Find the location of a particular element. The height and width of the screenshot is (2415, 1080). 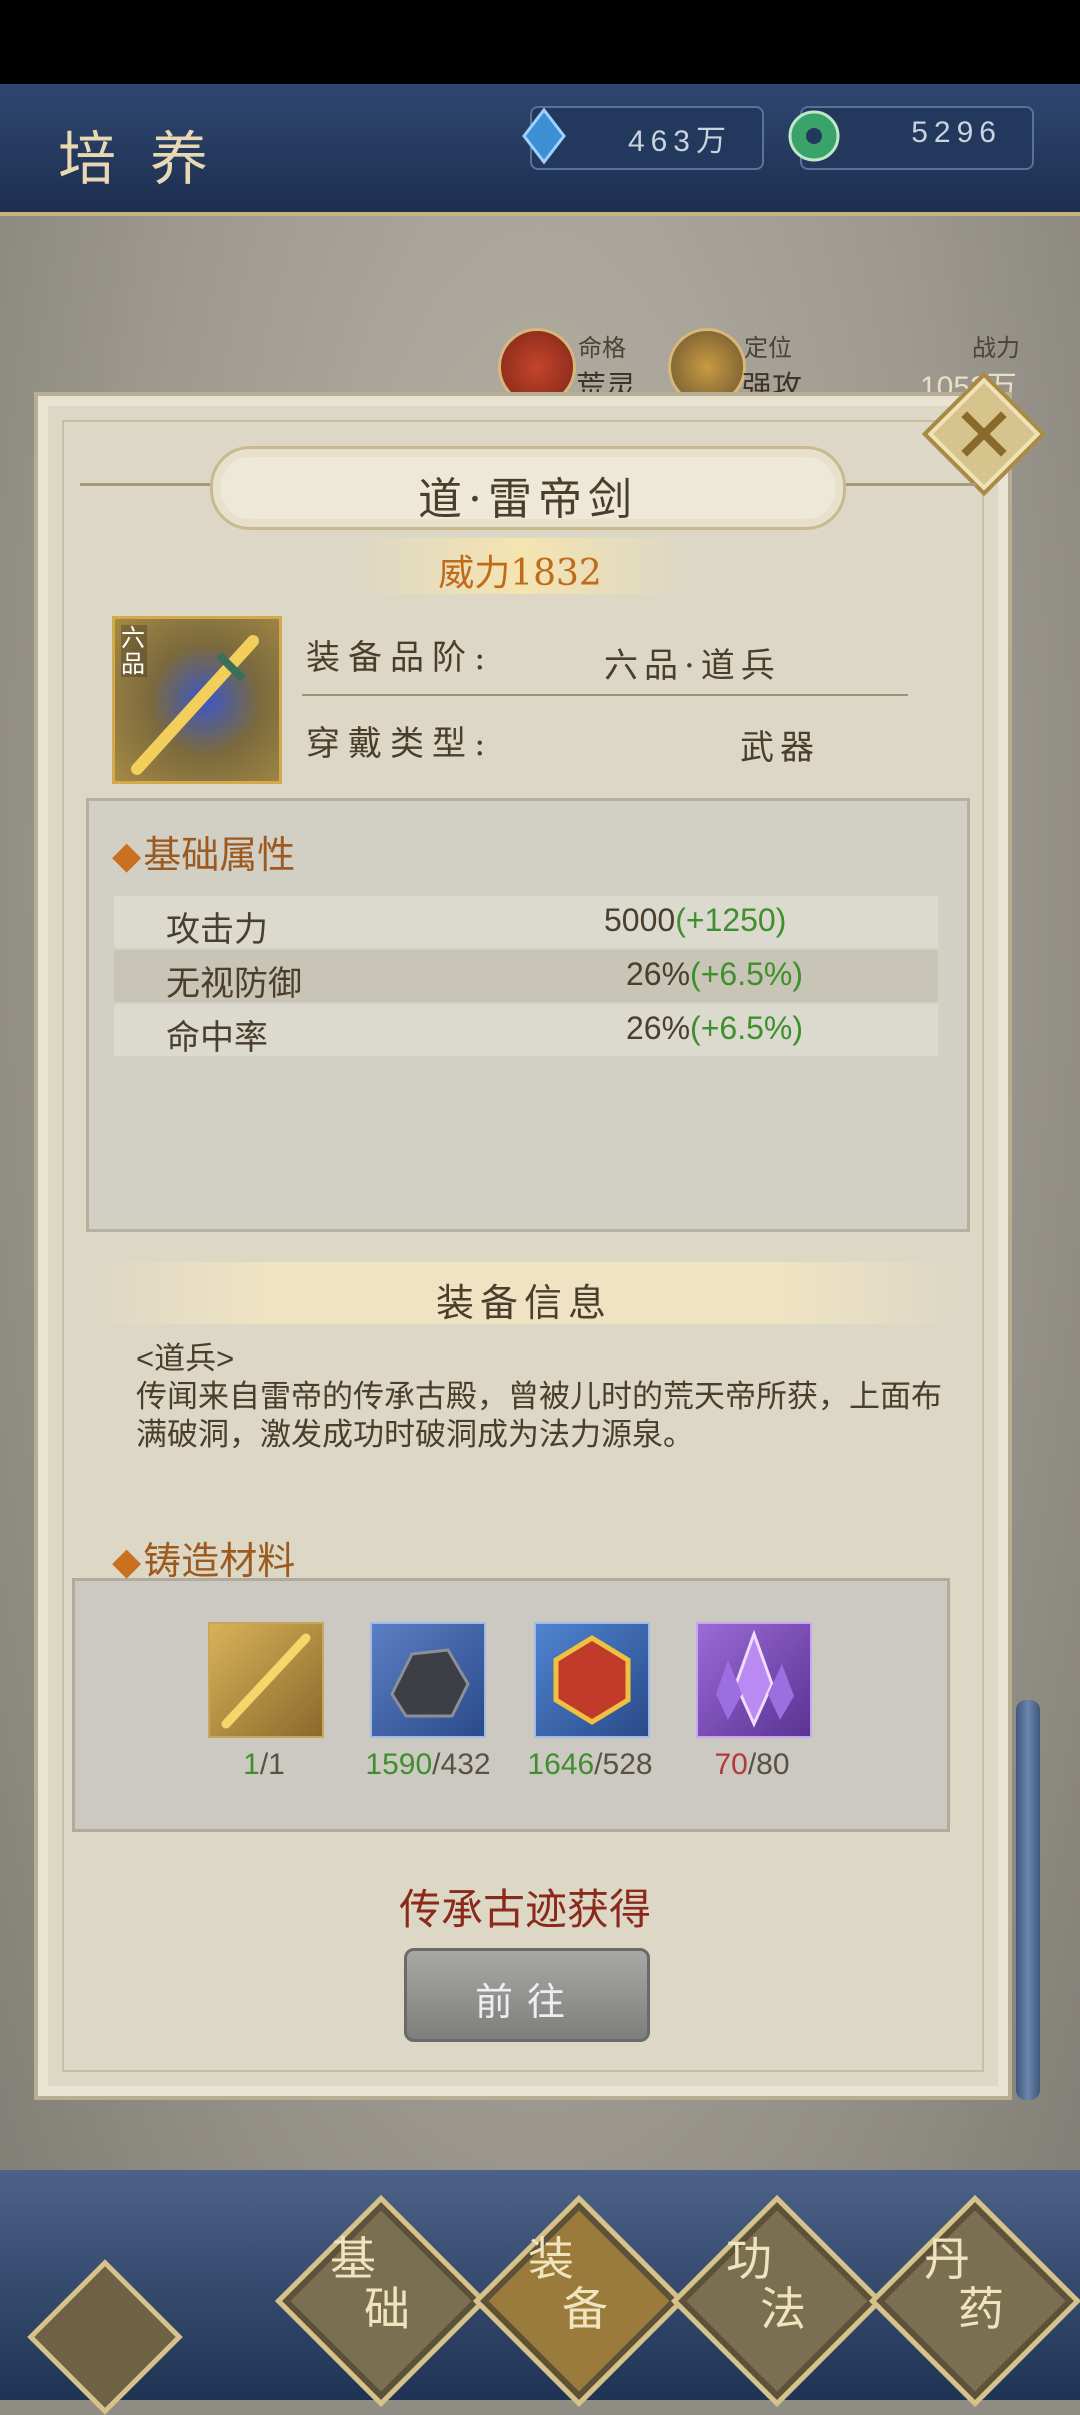

materials-box is located at coordinates (511, 1705).